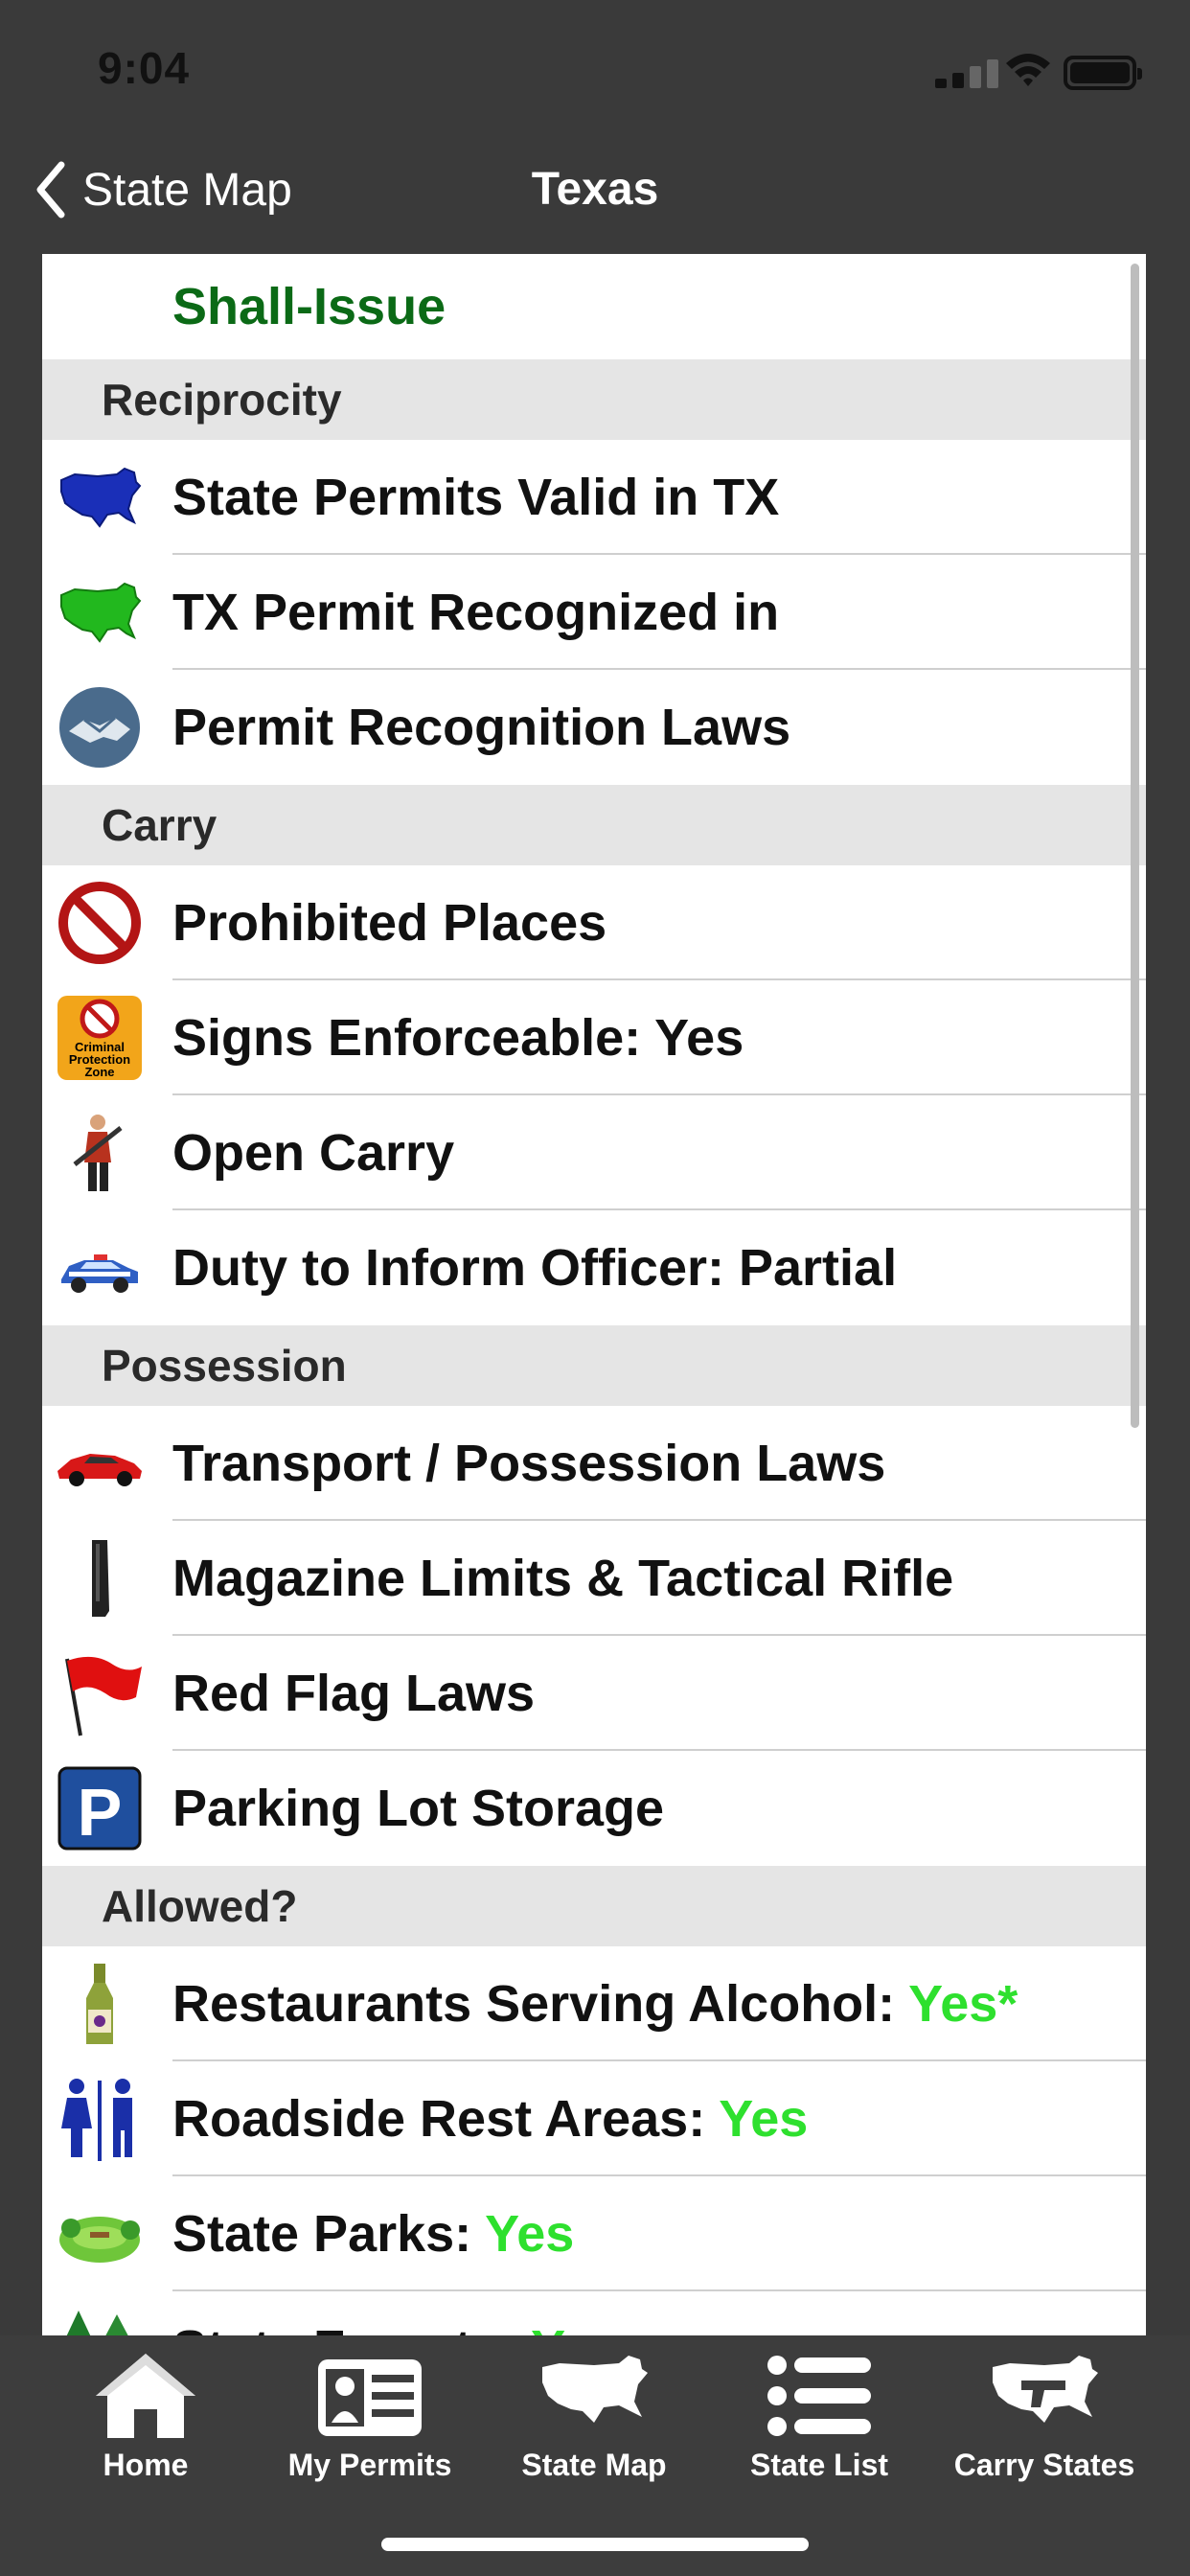 The image size is (1190, 2576). What do you see at coordinates (99, 1072) in the screenshot?
I see `svg-text: Zone` at bounding box center [99, 1072].